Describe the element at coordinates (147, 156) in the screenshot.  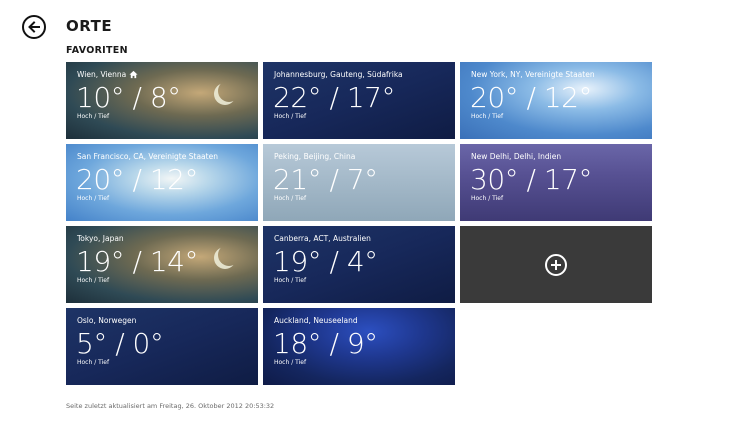
I see `tile-city-name: San Francisco, CA, Vereinigte Staaten` at that location.